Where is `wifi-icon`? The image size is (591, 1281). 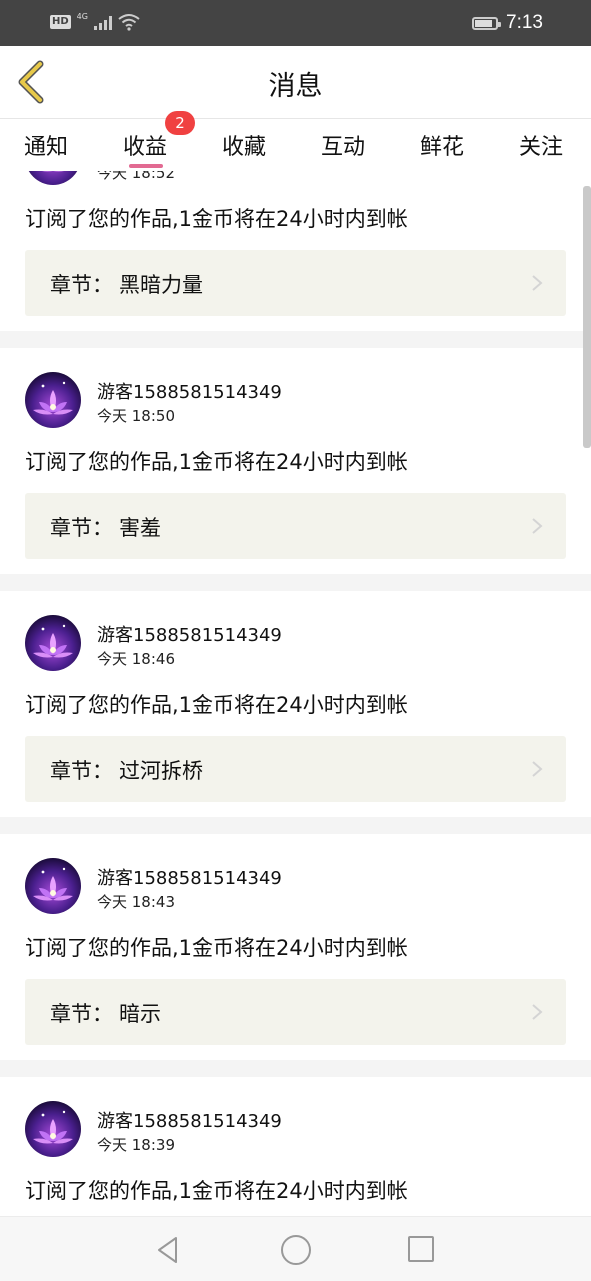
wifi-icon is located at coordinates (129, 22).